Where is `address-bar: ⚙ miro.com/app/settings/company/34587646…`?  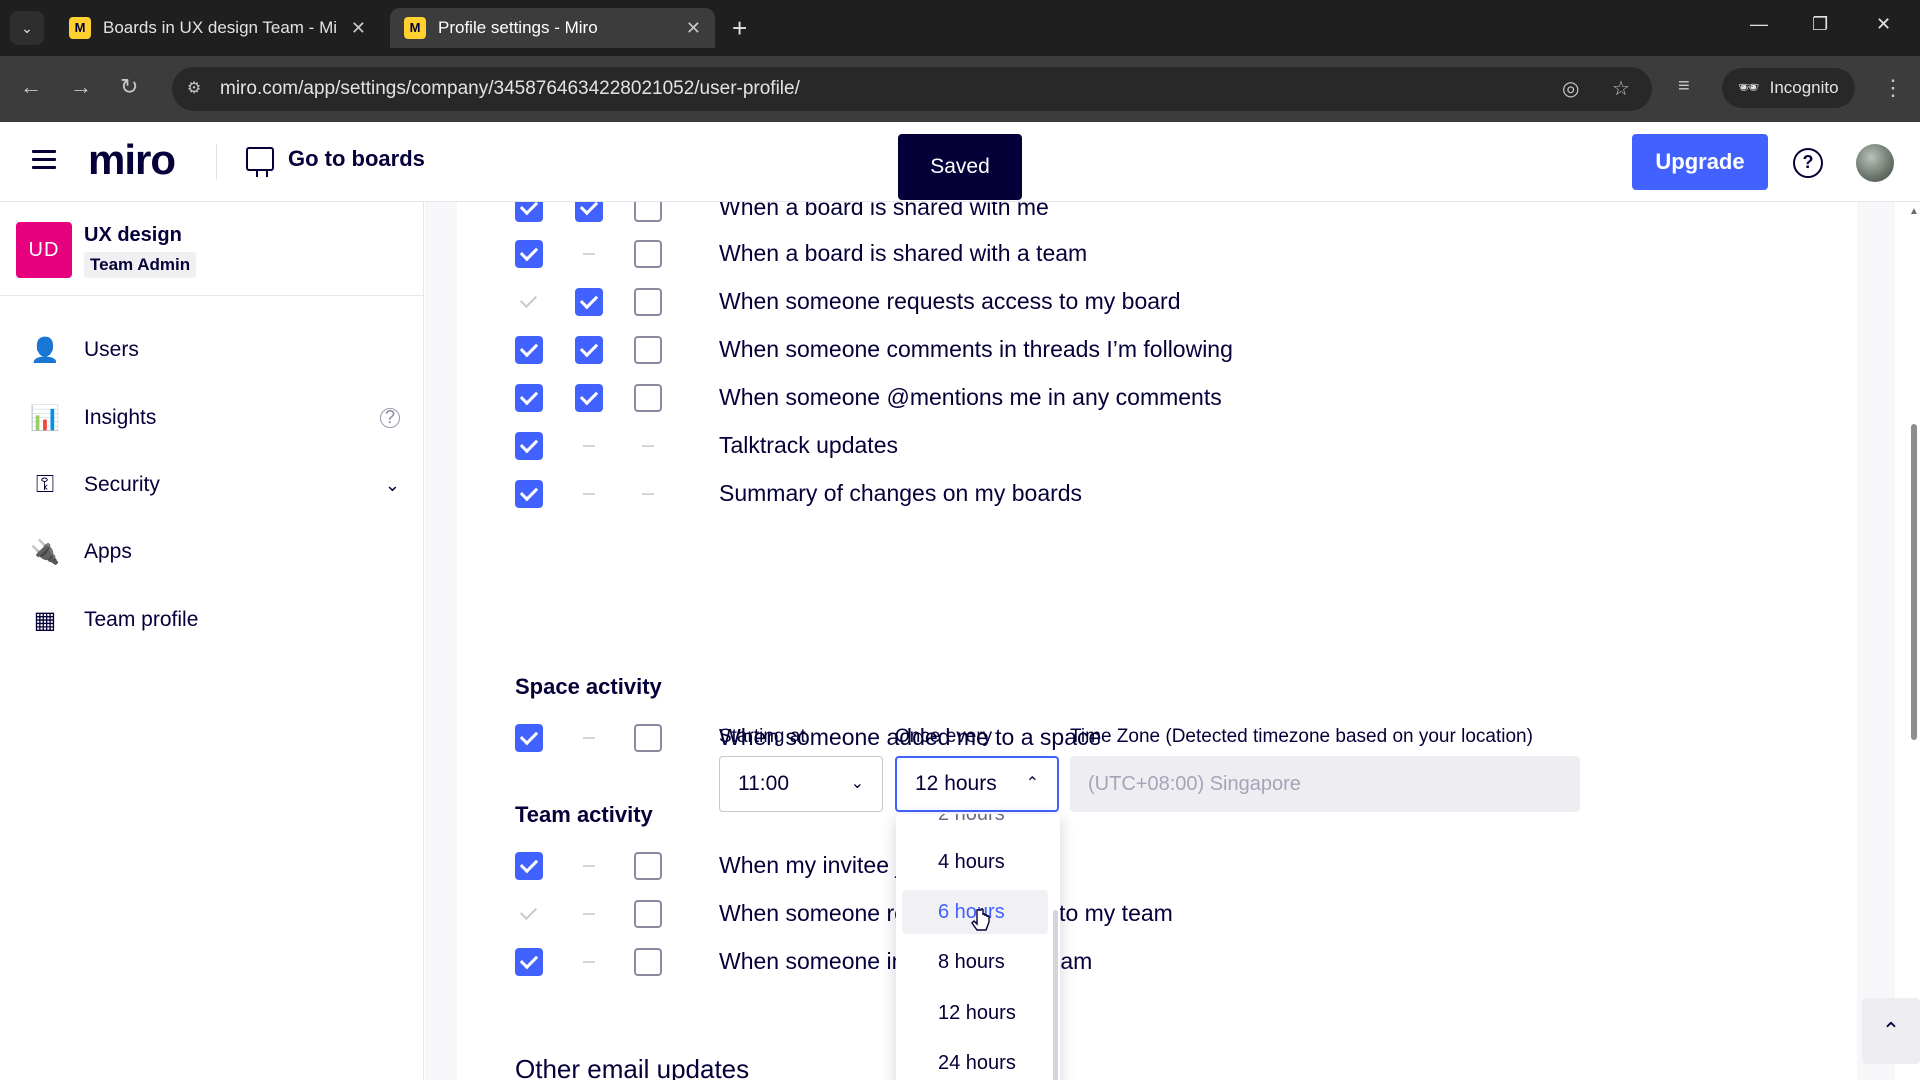 address-bar: ⚙ miro.com/app/settings/company/34587646… is located at coordinates (912, 89).